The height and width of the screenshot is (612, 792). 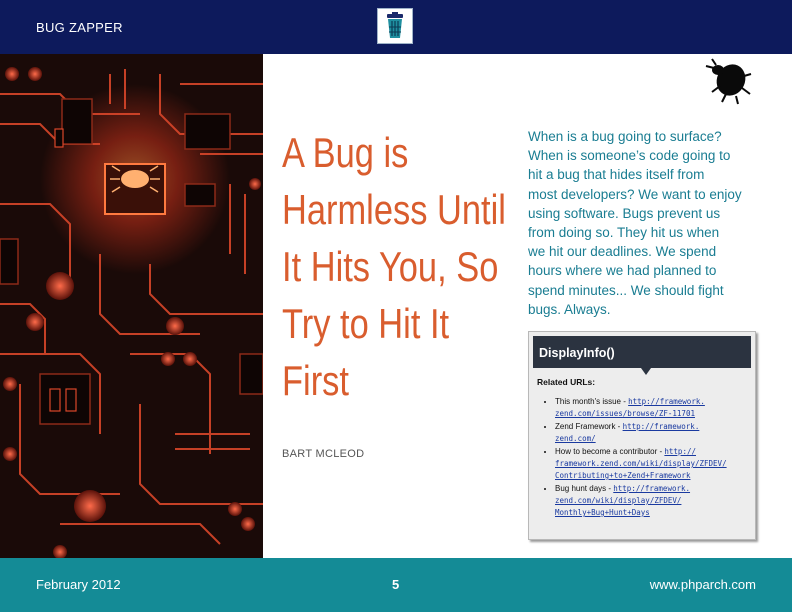 I want to click on title-line: First, so click(x=315, y=380).